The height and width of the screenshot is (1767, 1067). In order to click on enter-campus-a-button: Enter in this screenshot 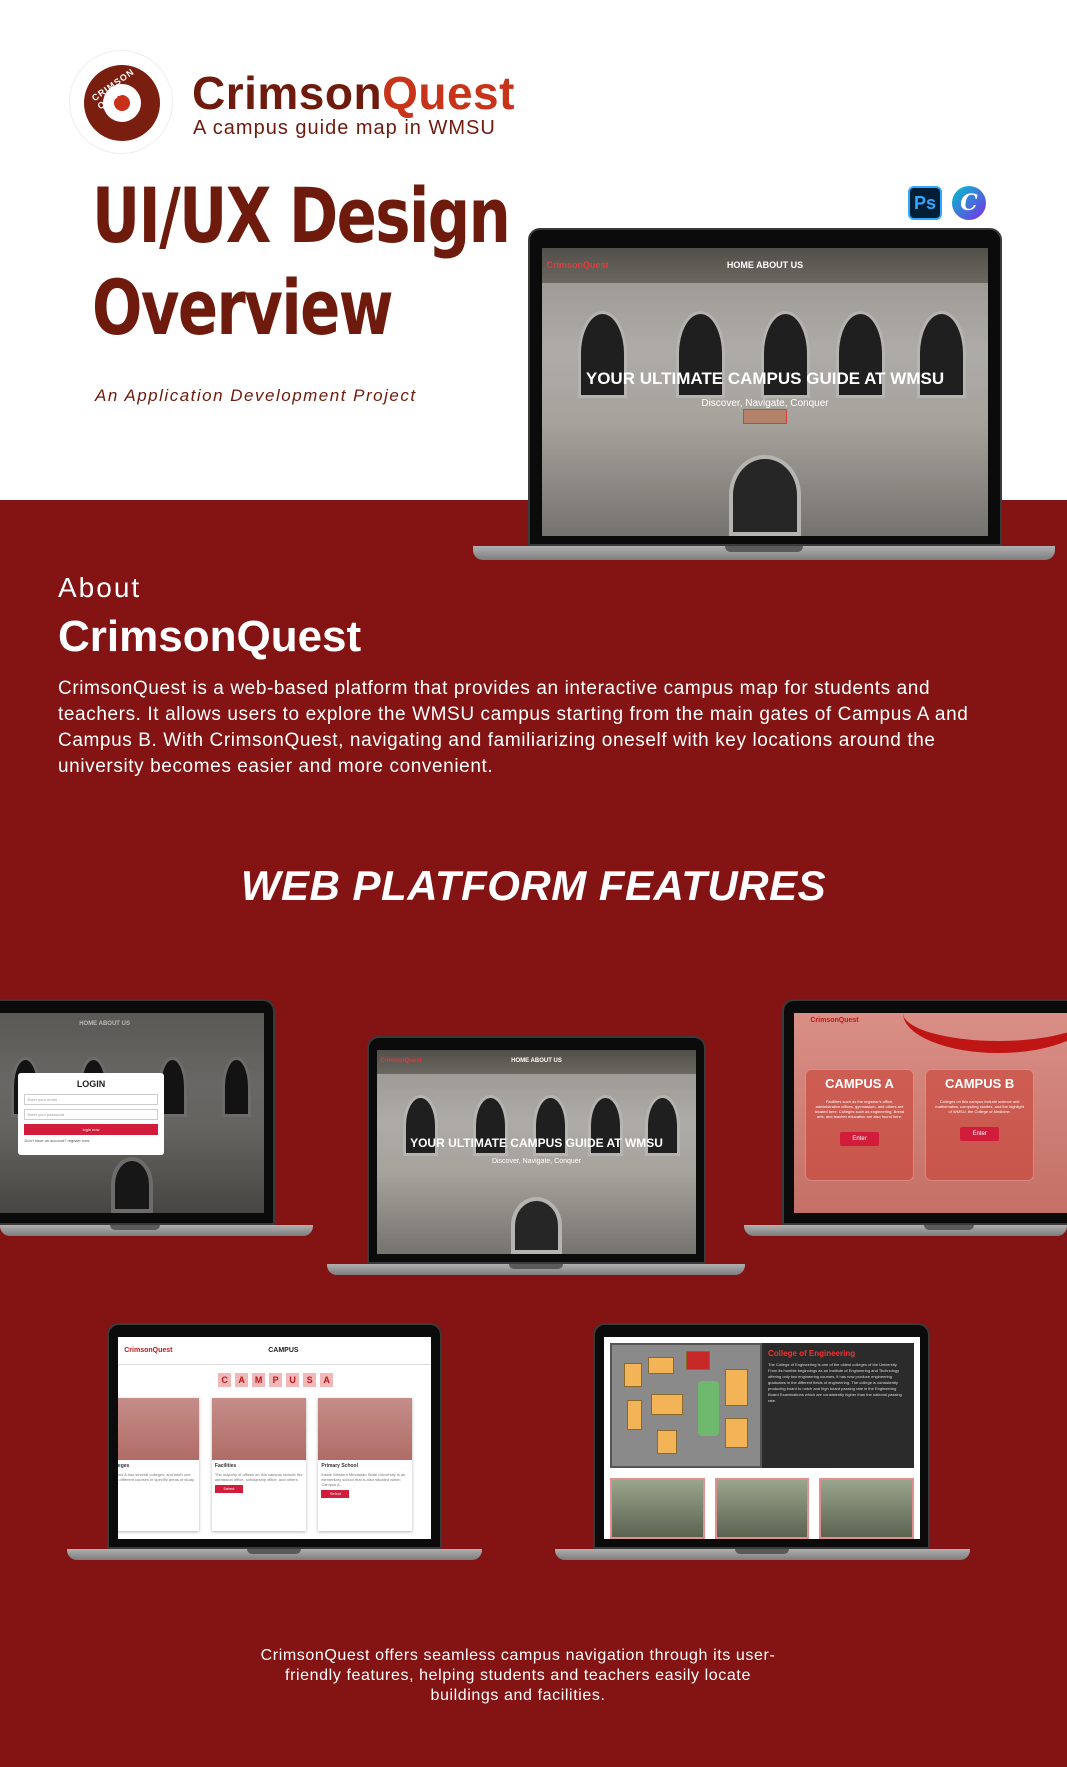, I will do `click(859, 1139)`.